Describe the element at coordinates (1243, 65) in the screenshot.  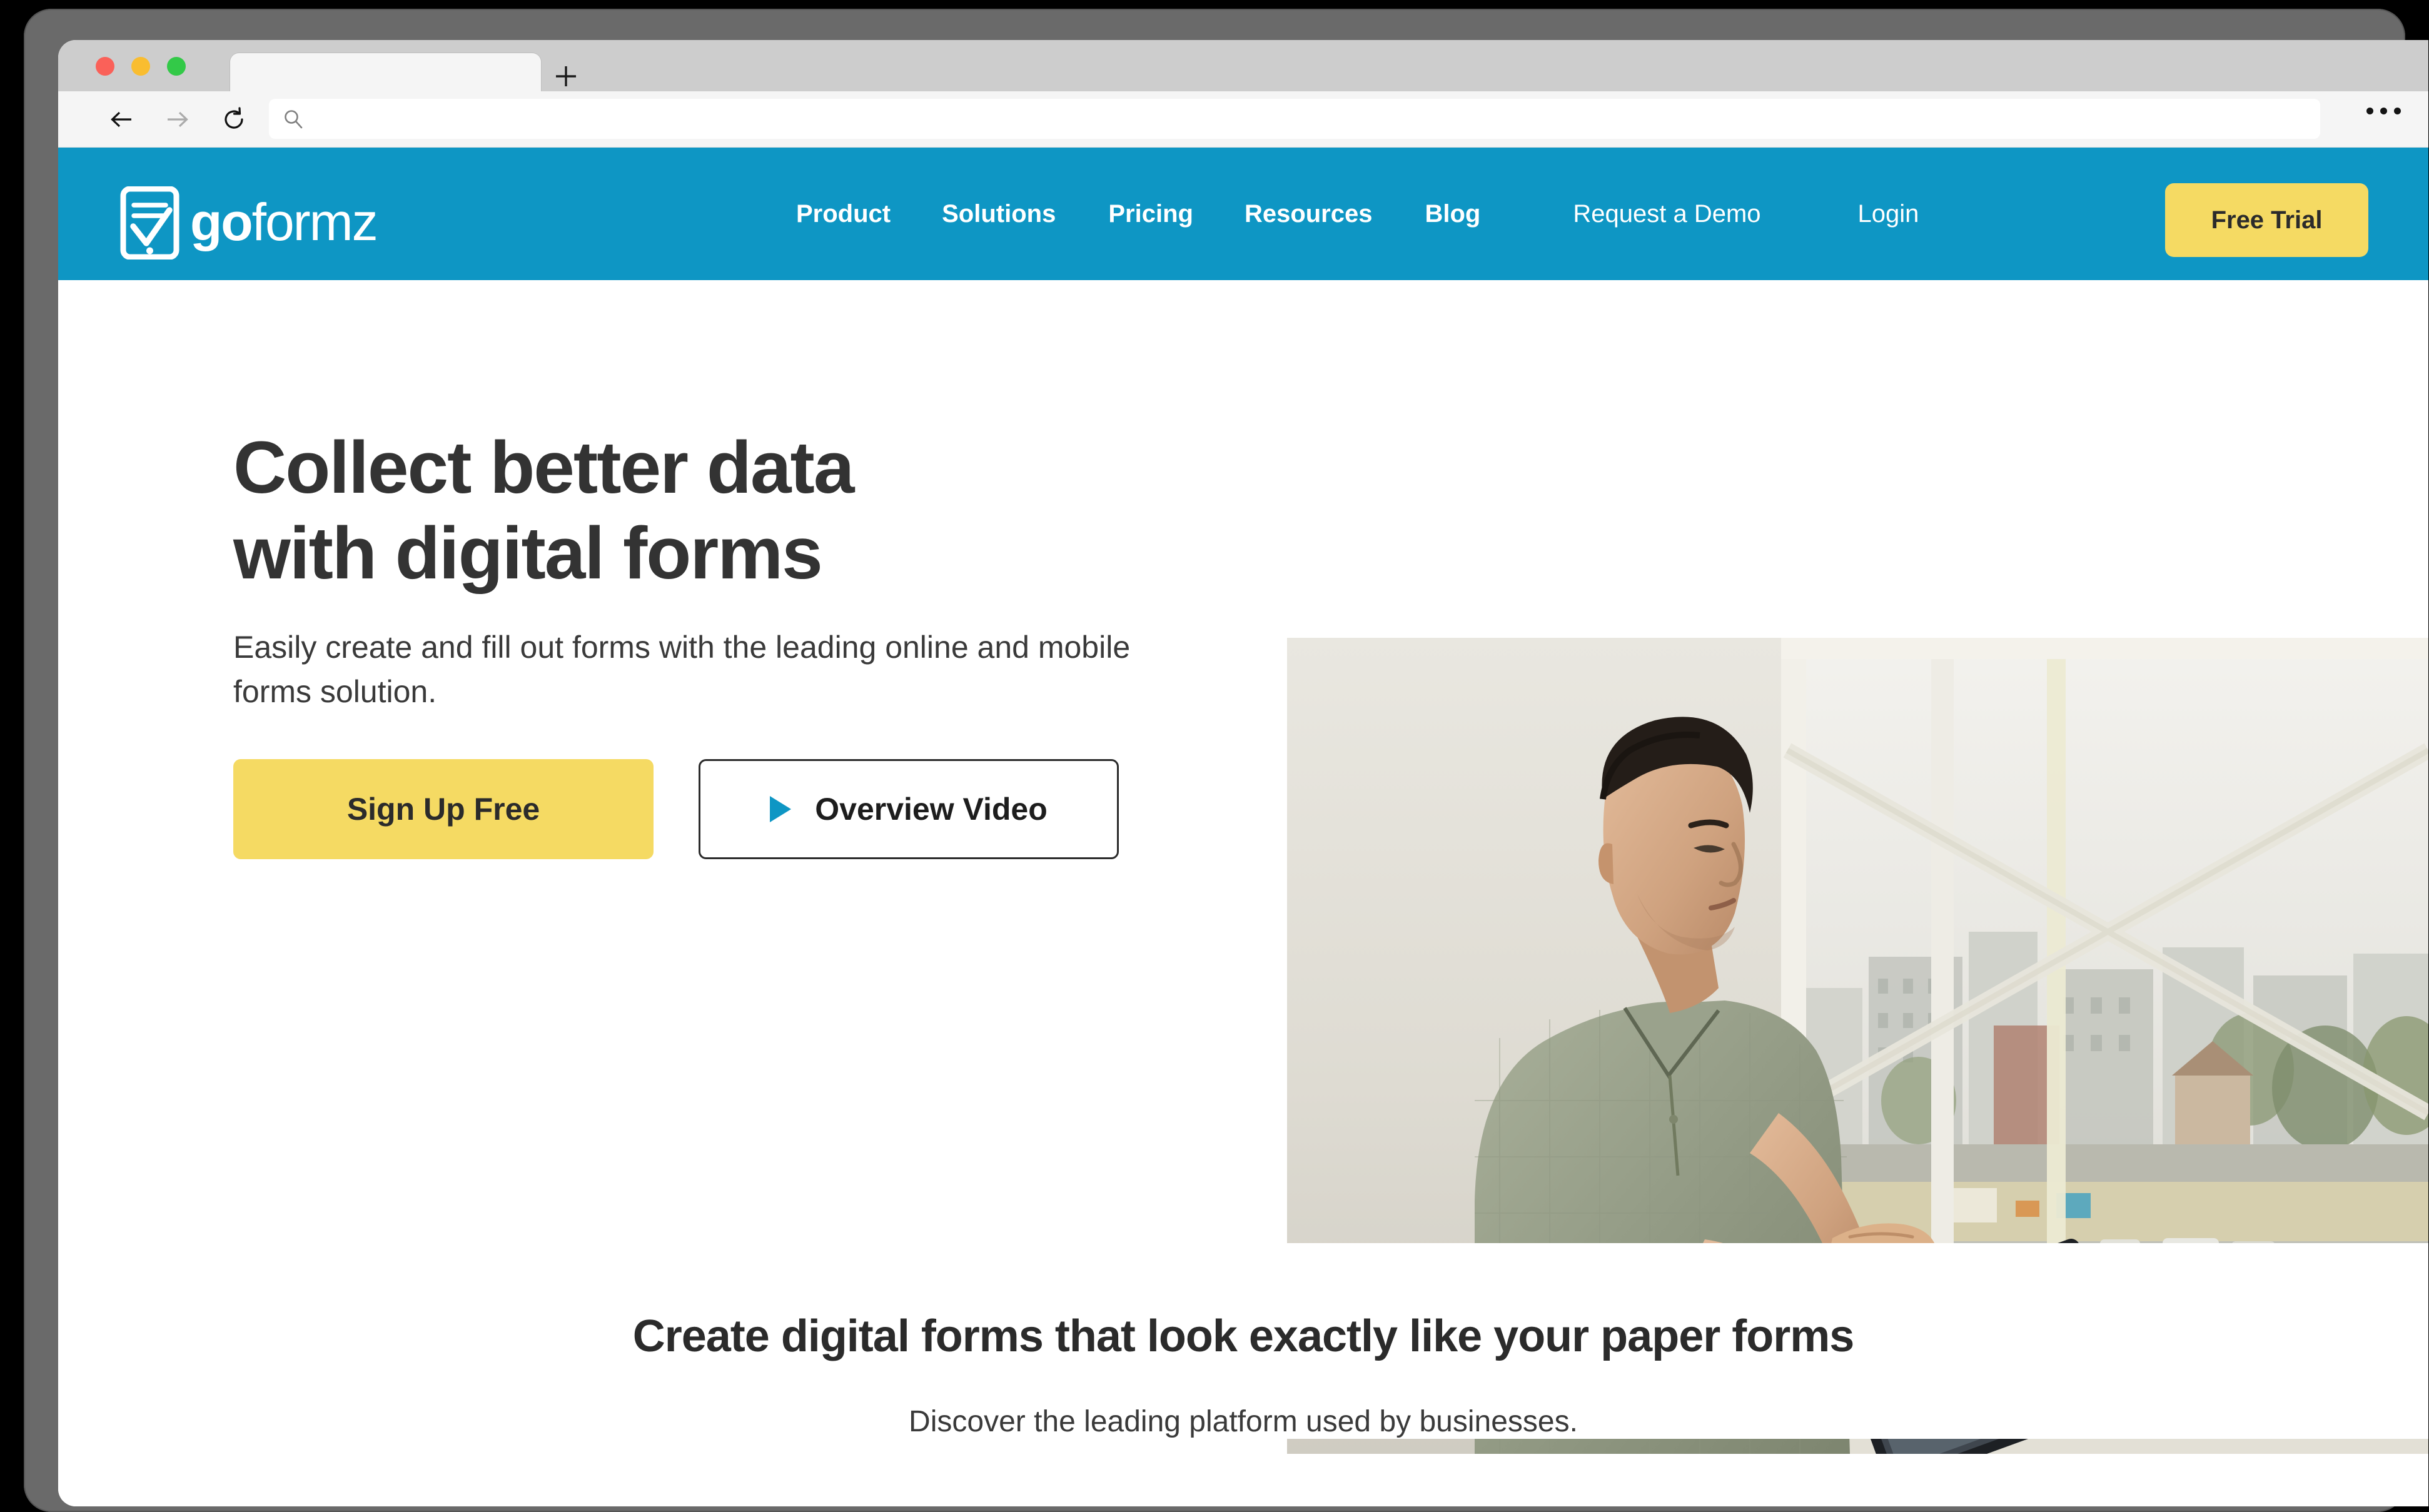
I see `browser-tab-strip` at that location.